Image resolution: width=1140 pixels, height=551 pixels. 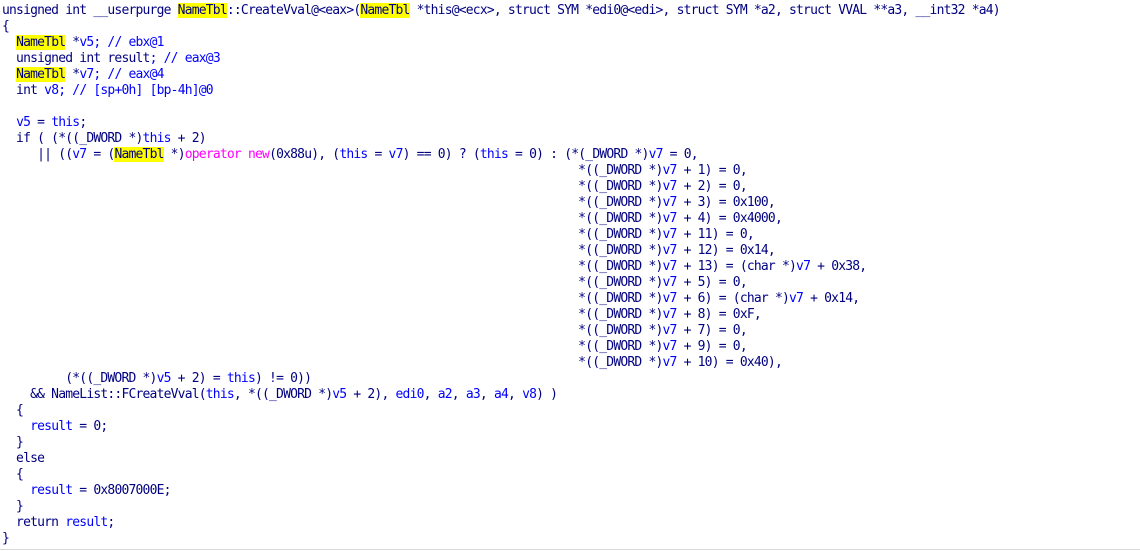 I want to click on code-line: *((_DWORD *)v7 + 1) = 0,, so click(x=374, y=171).